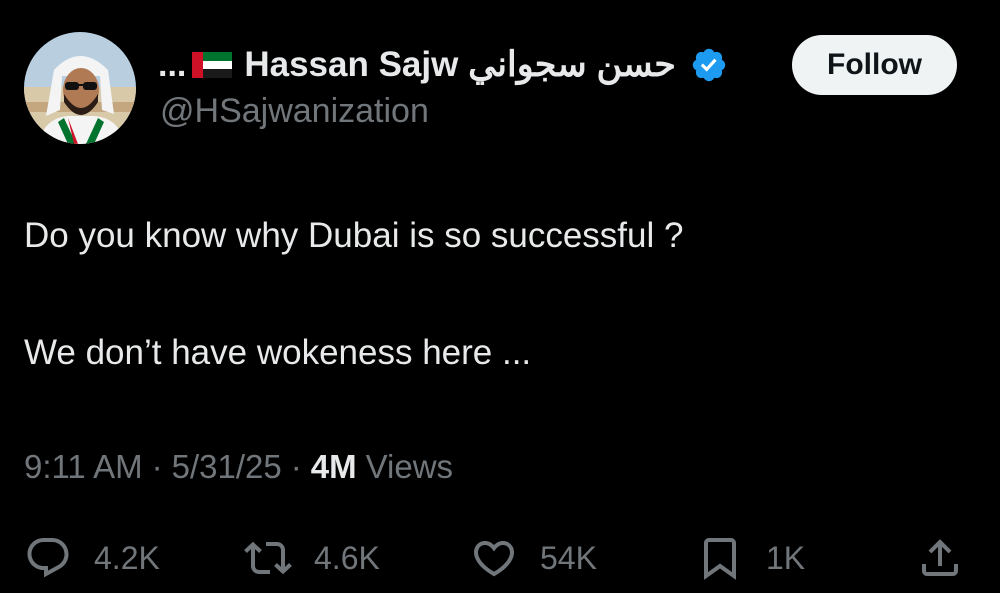 The image size is (1000, 593). Describe the element at coordinates (494, 559) in the screenshot. I see `heart-icon` at that location.